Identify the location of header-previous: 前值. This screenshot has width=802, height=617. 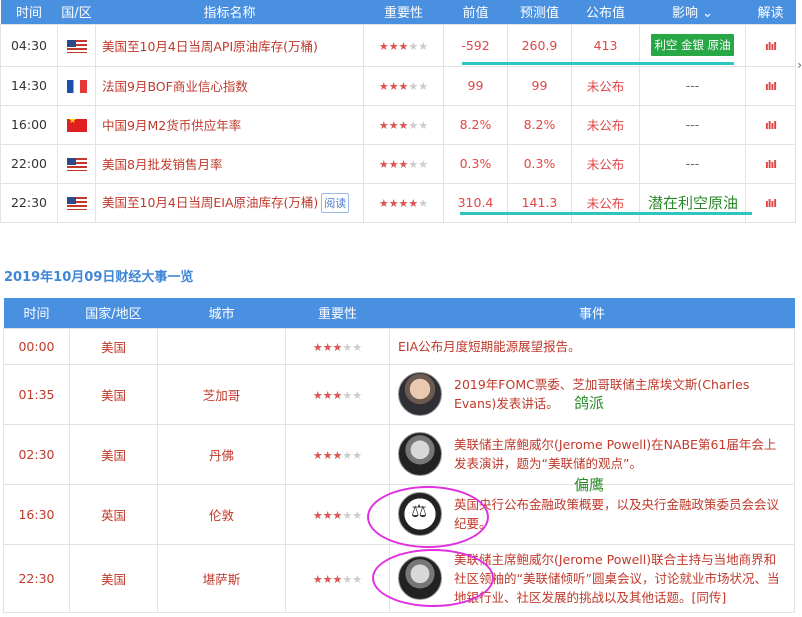
(475, 12).